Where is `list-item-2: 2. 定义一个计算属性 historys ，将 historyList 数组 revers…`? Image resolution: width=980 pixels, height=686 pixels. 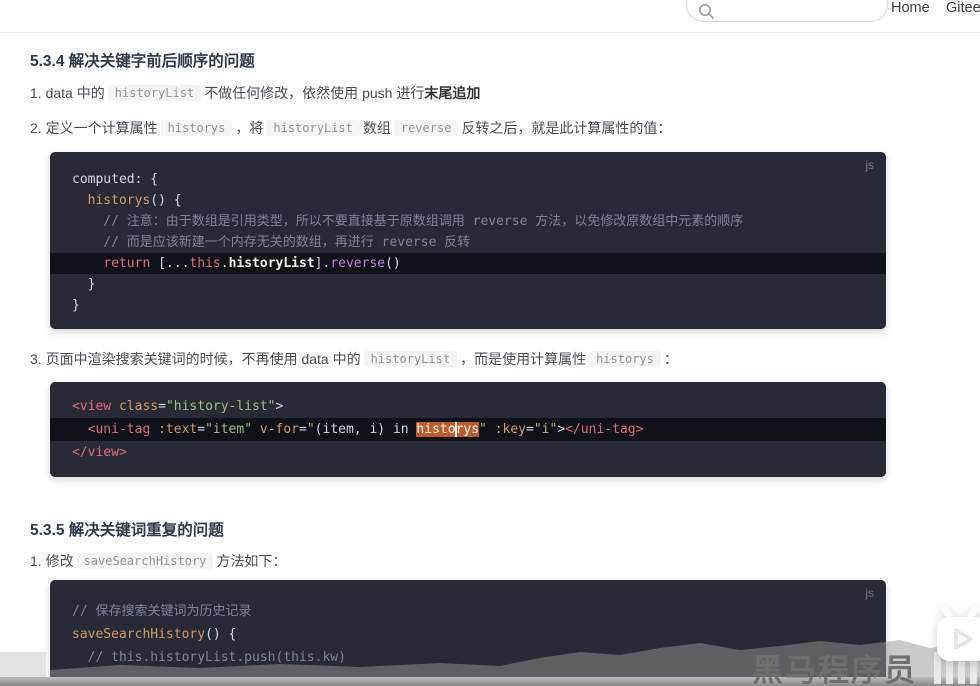 list-item-2: 2. 定义一个计算属性 historys ，将 historyList 数组 revers… is located at coordinates (351, 128).